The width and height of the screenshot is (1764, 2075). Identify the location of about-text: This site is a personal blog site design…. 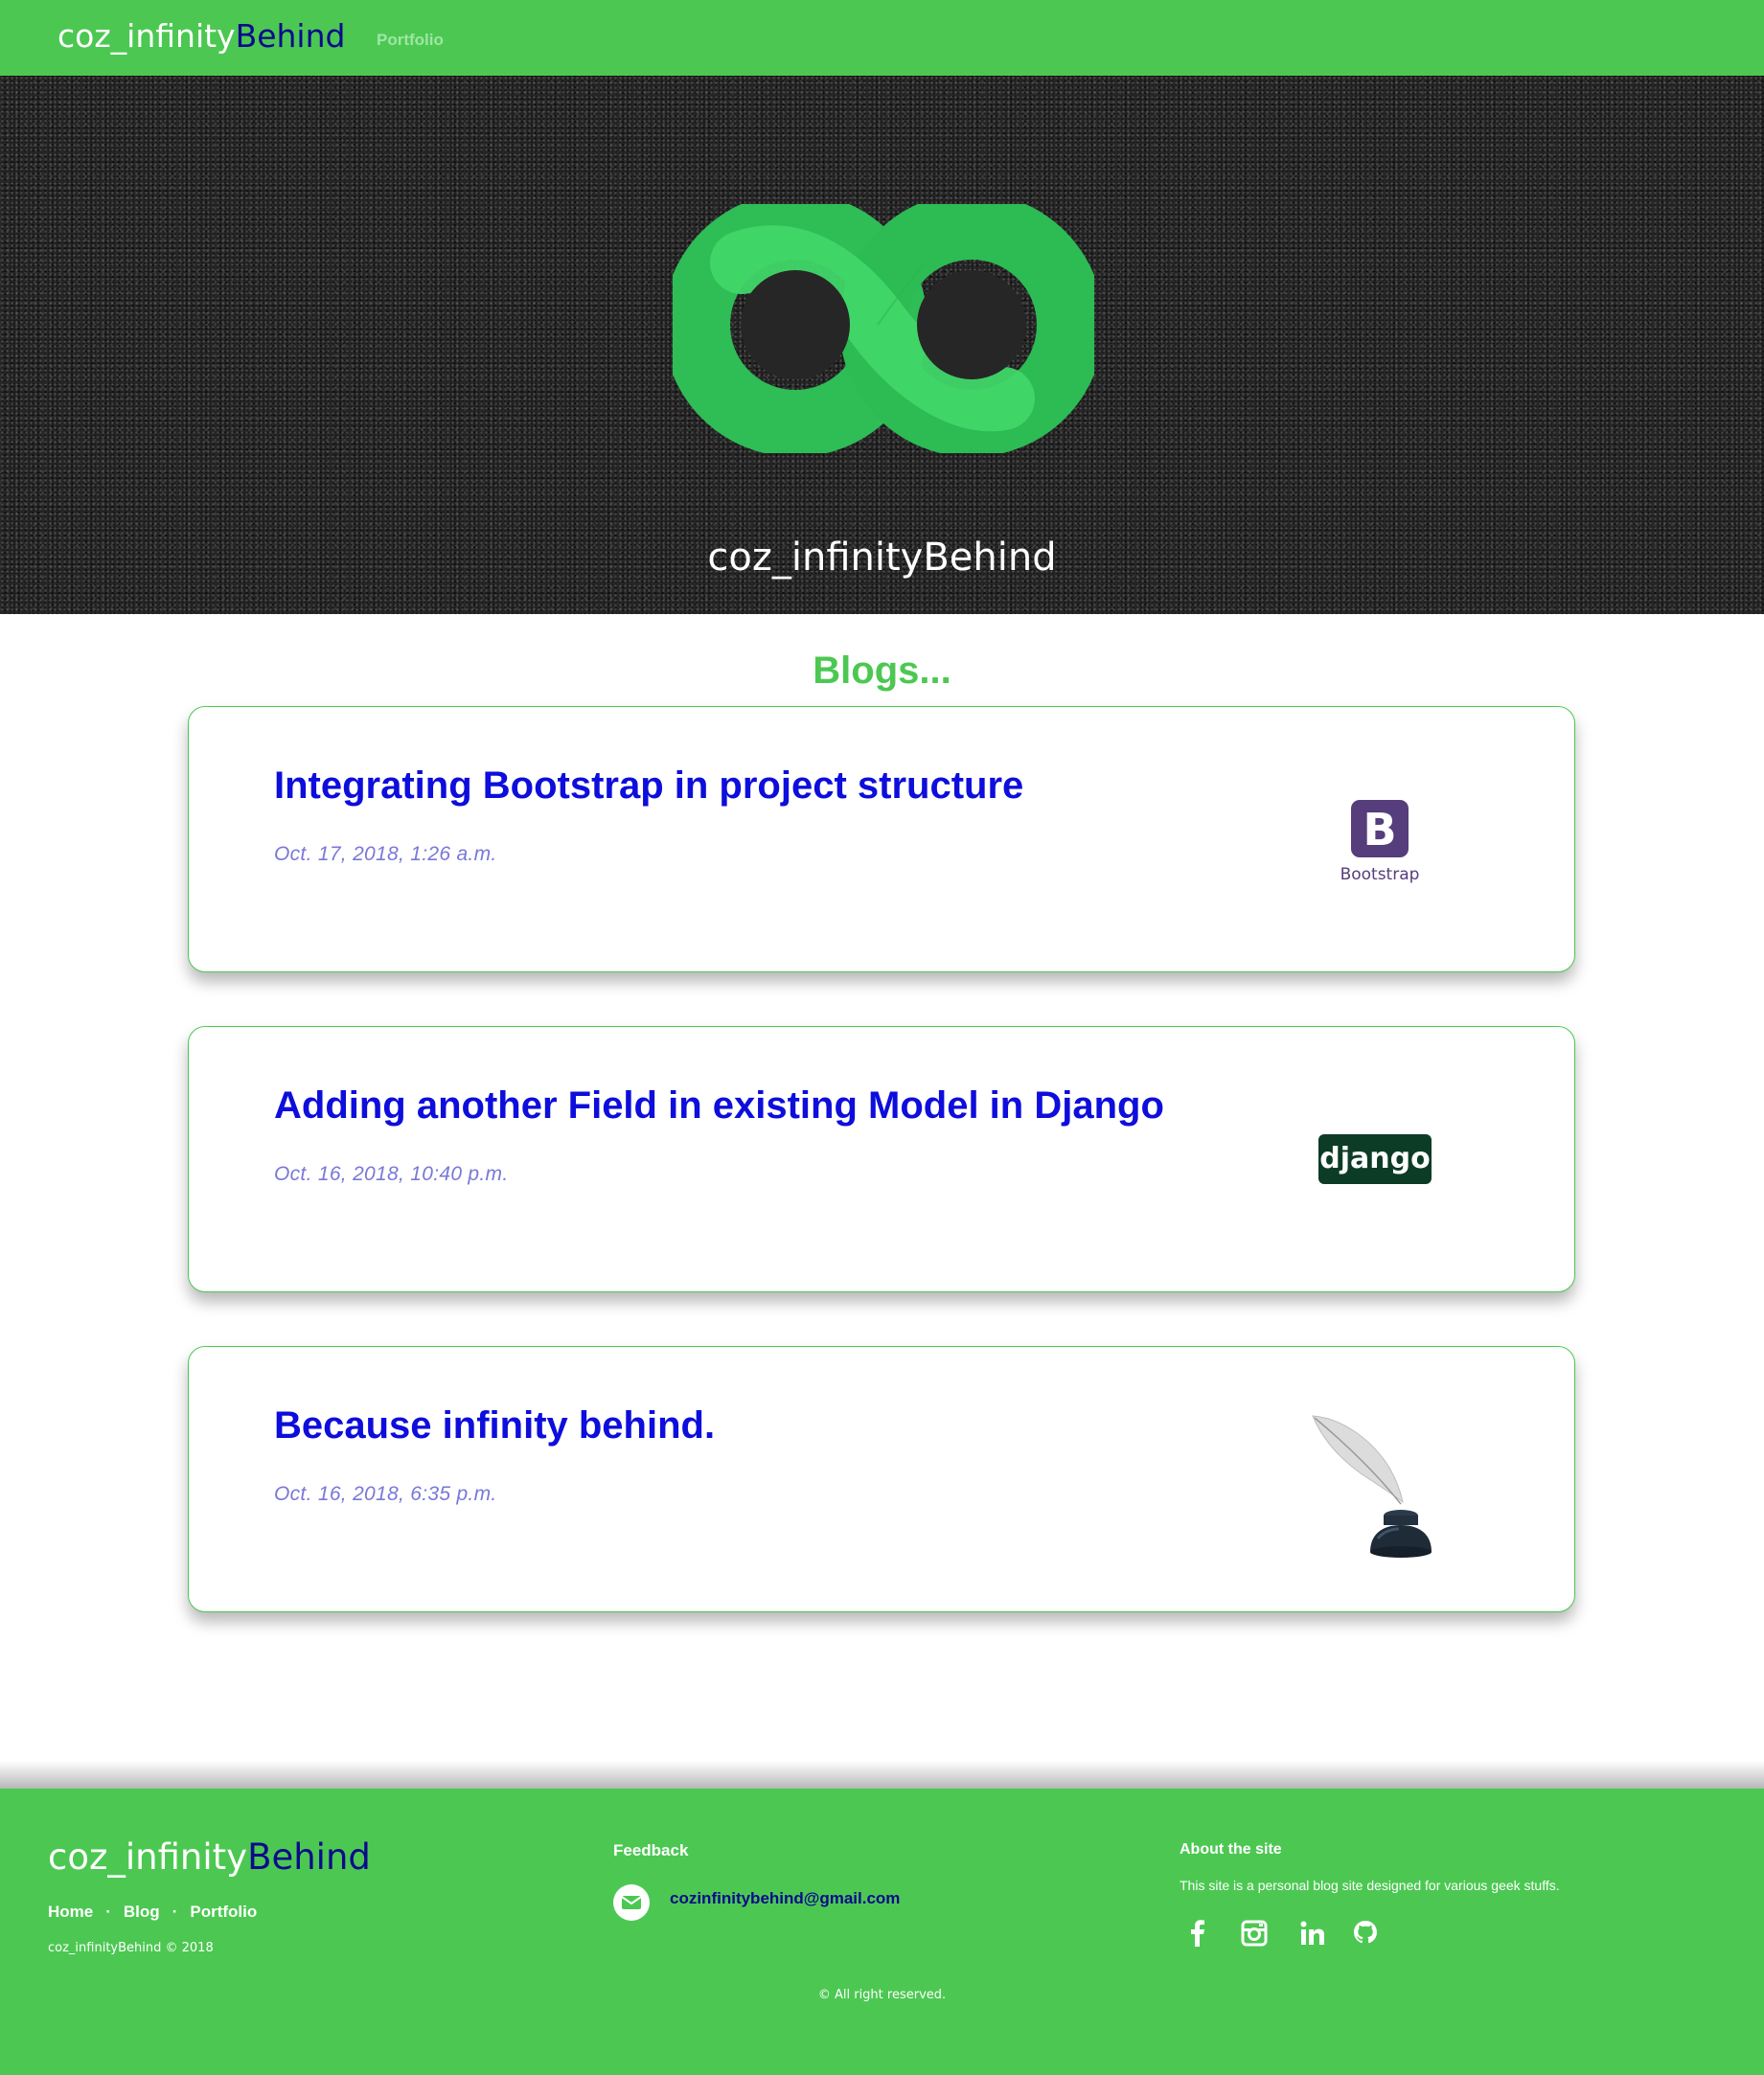
(1370, 1885).